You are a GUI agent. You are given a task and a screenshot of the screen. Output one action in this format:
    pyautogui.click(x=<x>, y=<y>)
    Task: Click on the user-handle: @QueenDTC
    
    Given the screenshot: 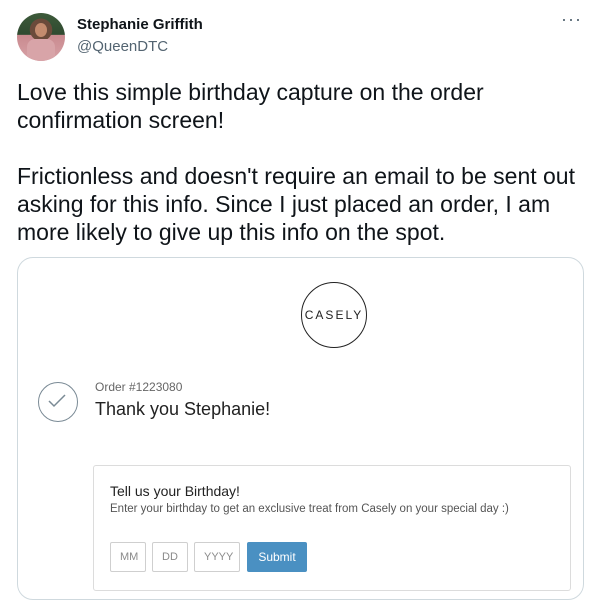 What is the action you would take?
    pyautogui.click(x=122, y=46)
    